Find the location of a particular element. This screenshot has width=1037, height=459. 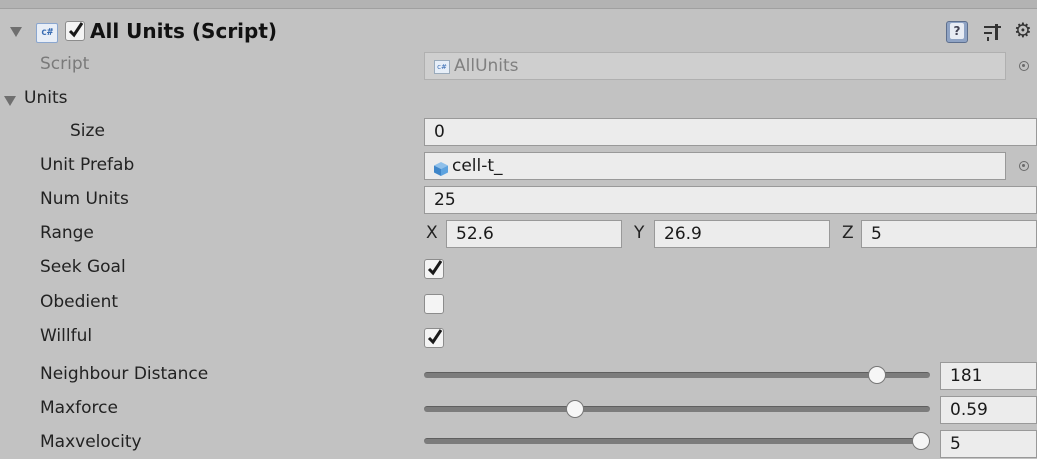

prefab-picker-icon is located at coordinates (1024, 166).